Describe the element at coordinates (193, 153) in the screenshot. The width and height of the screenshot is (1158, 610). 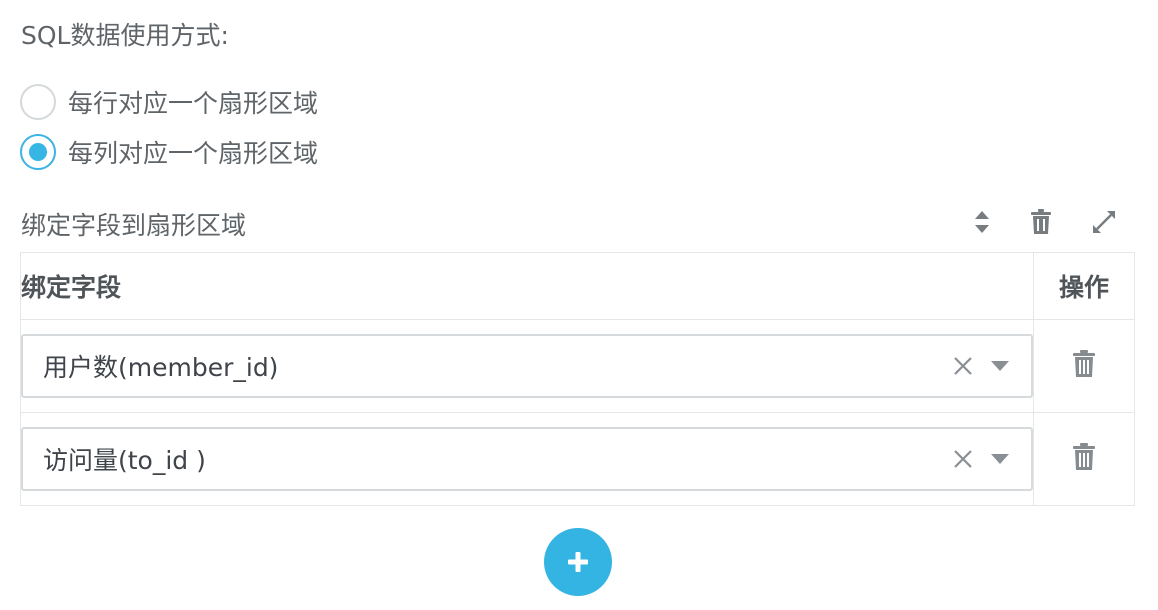
I see `radio-label-per-column: 每列对应一个扇形区域` at that location.